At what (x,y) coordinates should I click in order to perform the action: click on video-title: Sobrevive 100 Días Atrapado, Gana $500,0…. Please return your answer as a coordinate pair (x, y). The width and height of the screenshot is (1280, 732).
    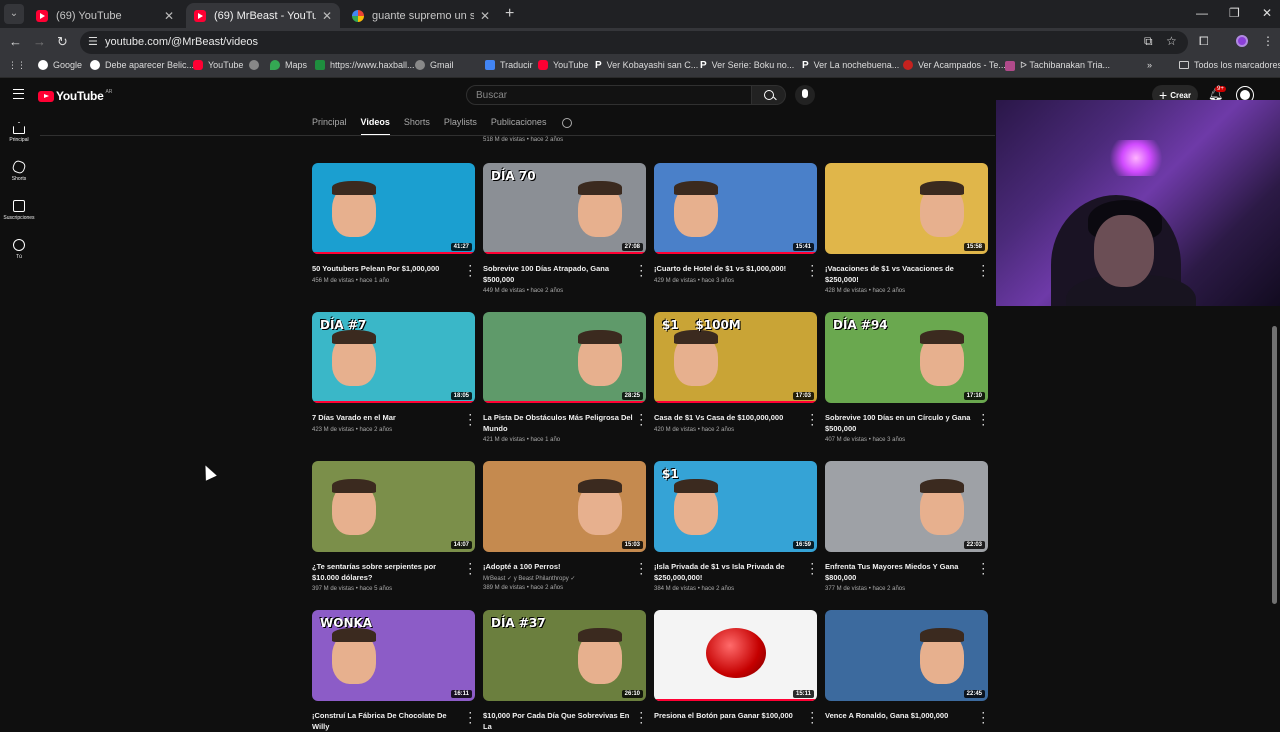
    Looking at the image, I should click on (558, 274).